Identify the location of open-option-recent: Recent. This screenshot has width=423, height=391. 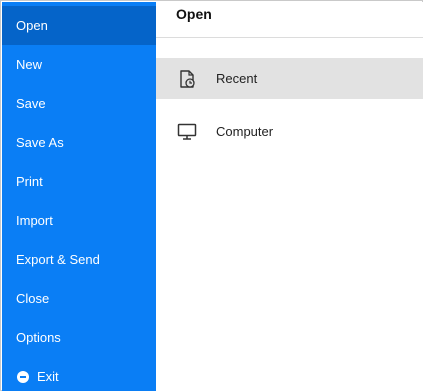
(289, 78).